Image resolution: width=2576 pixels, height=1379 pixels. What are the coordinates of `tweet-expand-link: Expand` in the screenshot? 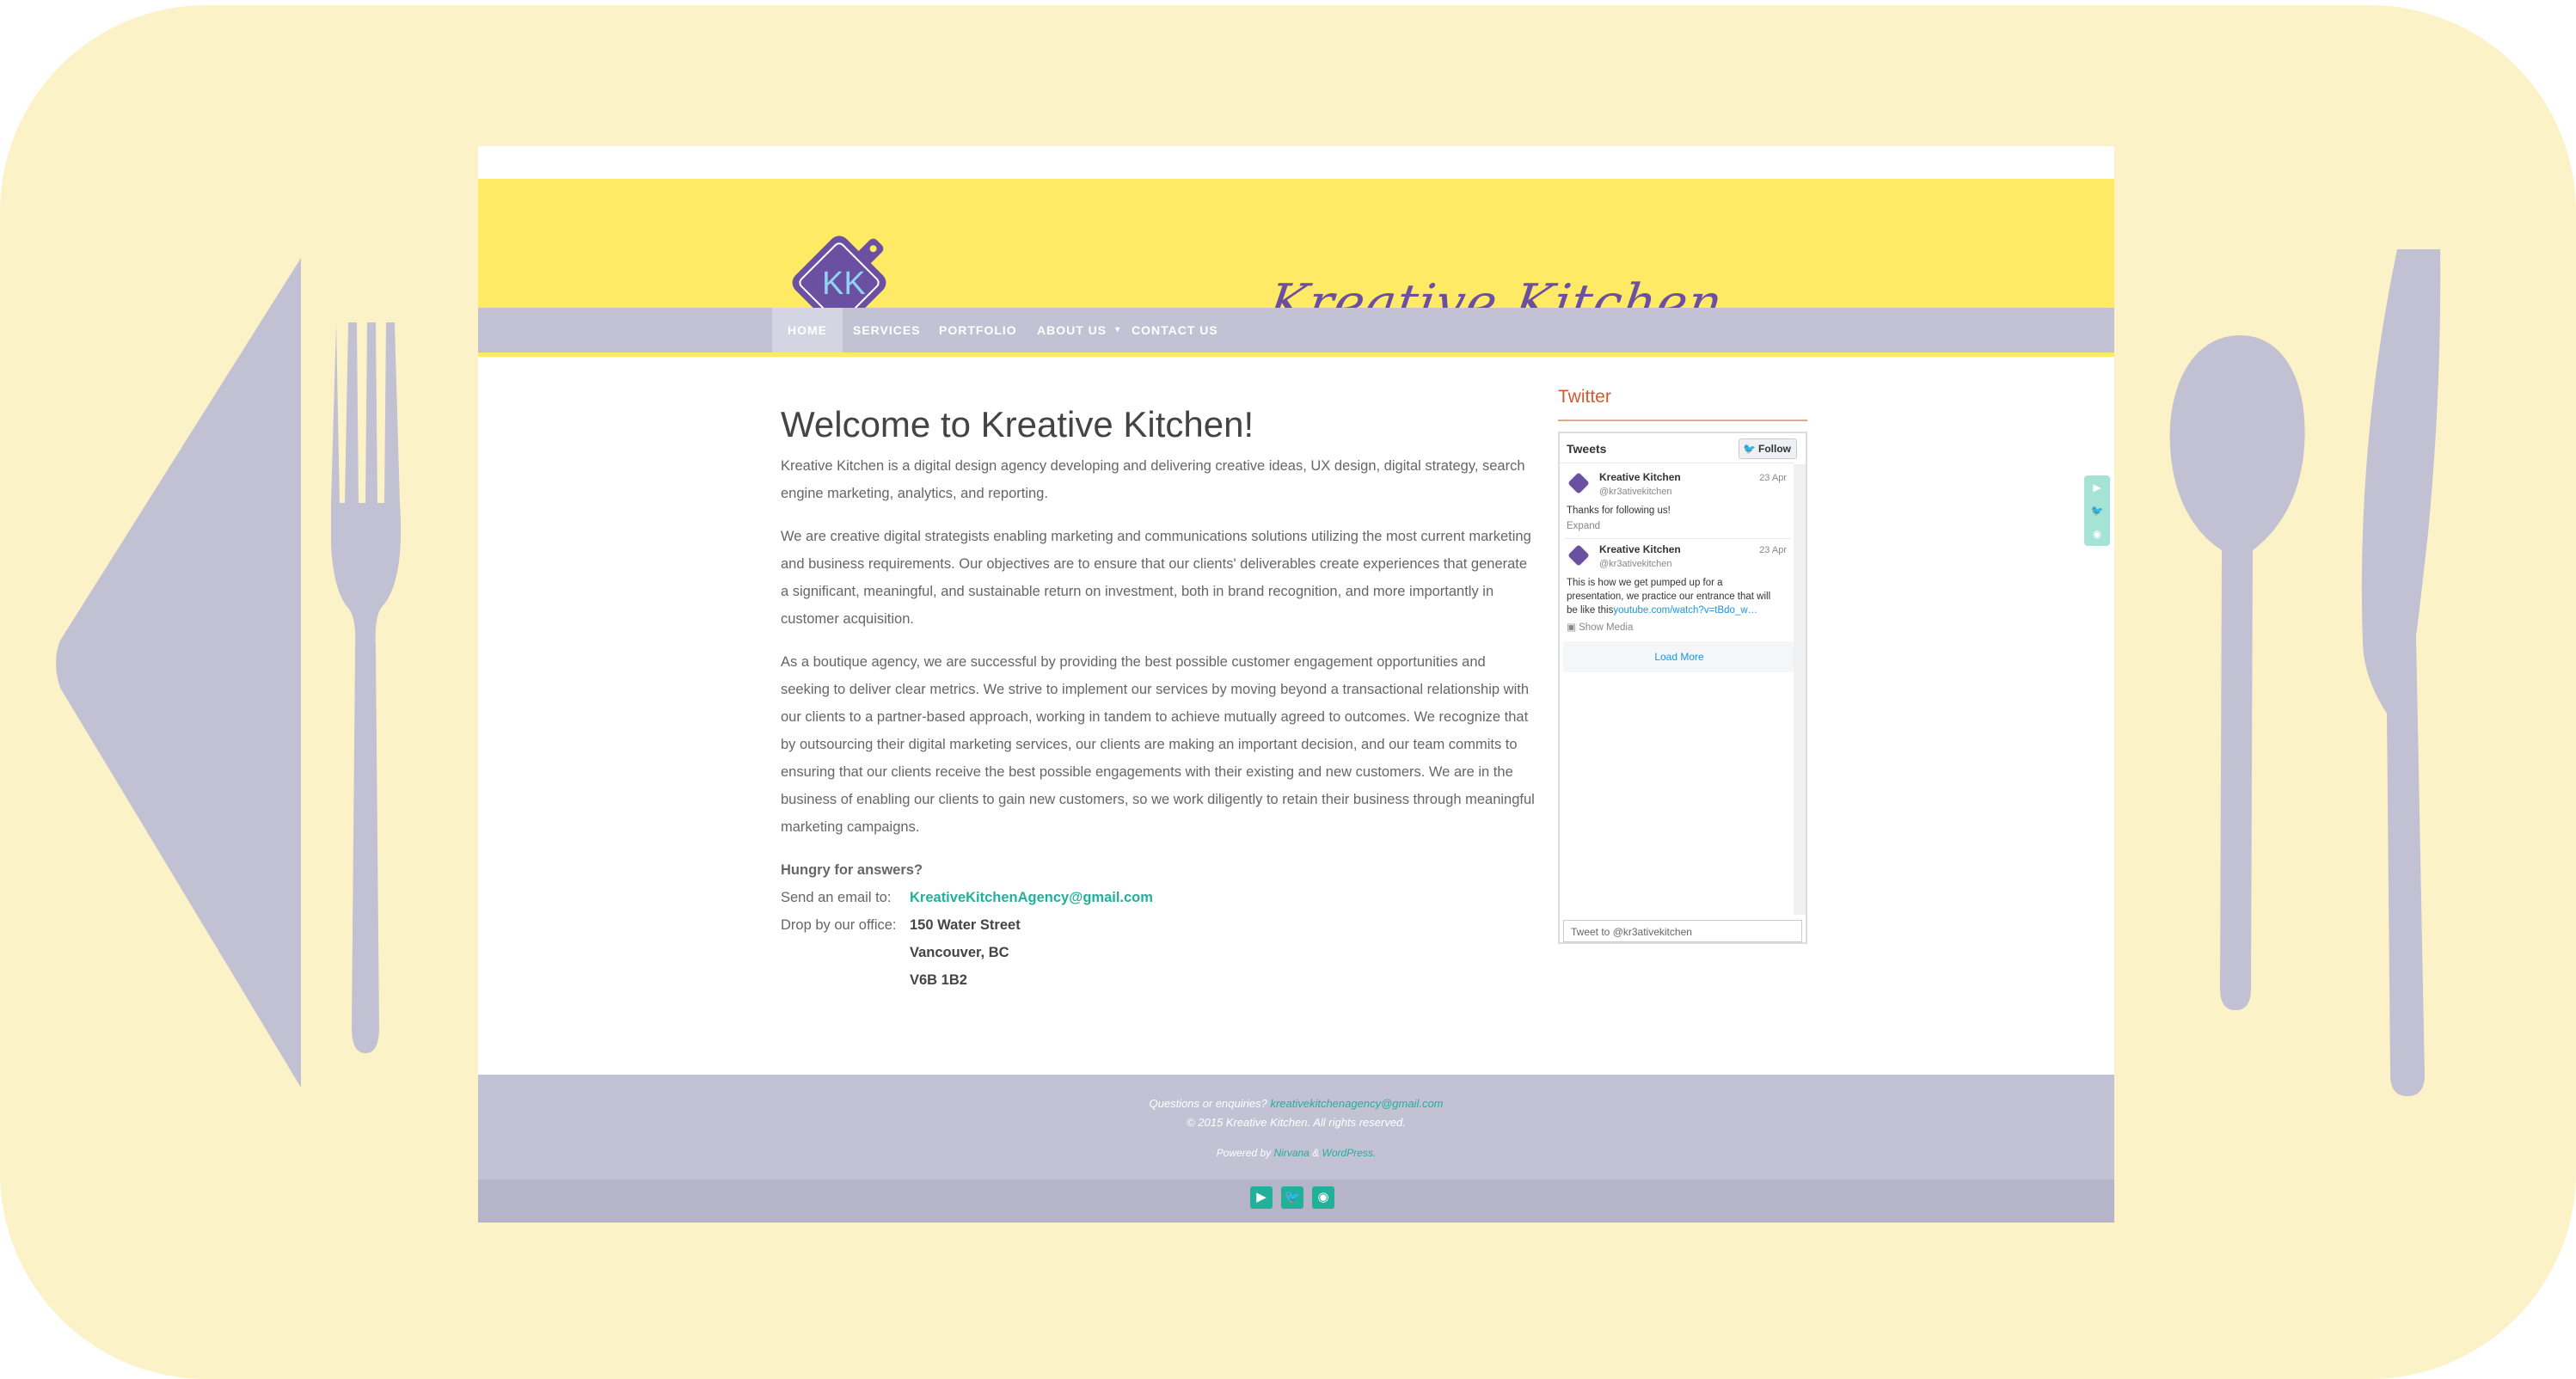 It's located at (1583, 526).